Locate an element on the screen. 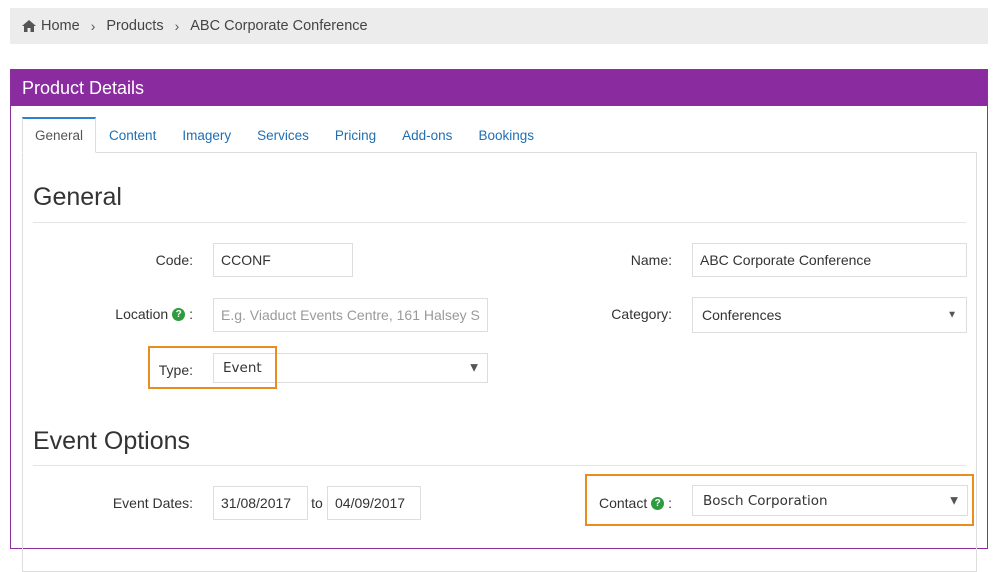 This screenshot has height=572, width=995. tab-general: General is located at coordinates (59, 135).